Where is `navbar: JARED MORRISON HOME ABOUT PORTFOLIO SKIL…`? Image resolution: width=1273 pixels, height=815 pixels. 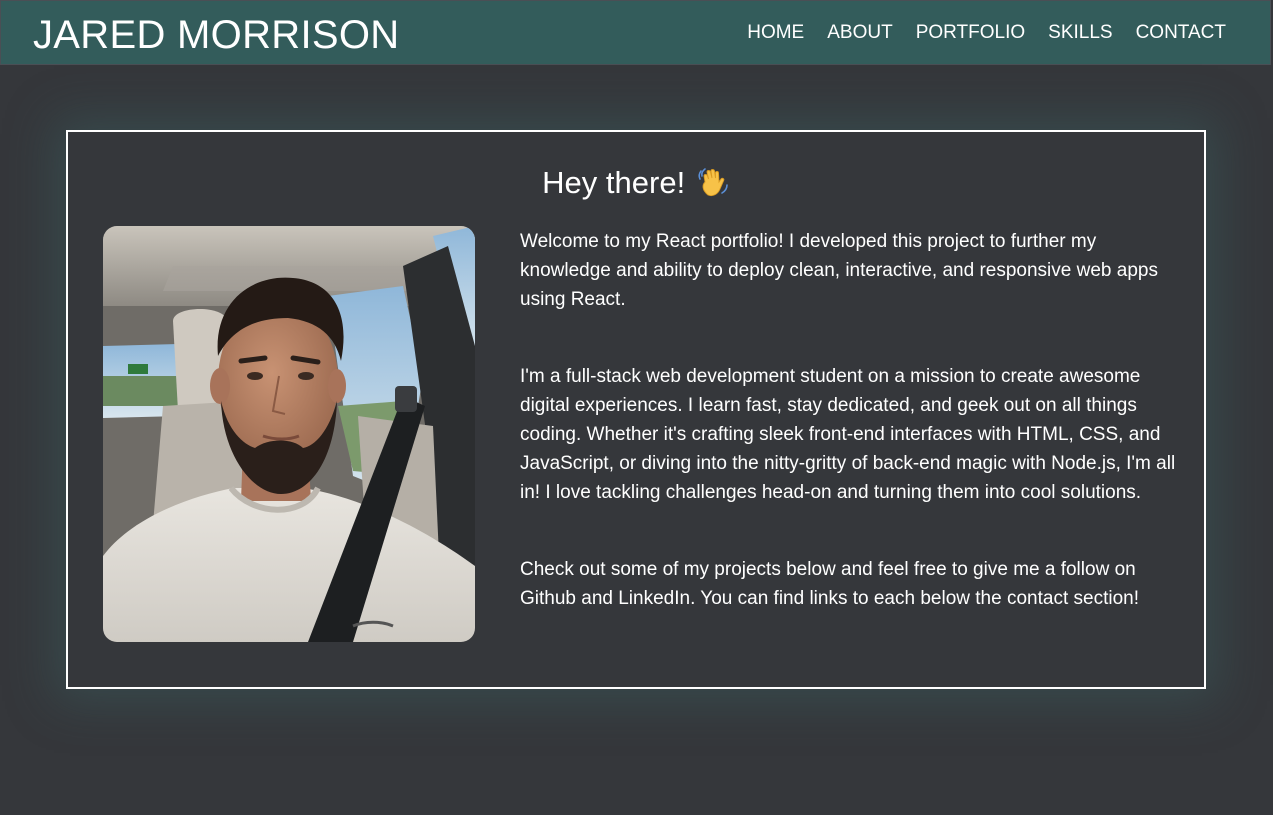
navbar: JARED MORRISON HOME ABOUT PORTFOLIO SKIL… is located at coordinates (635, 32).